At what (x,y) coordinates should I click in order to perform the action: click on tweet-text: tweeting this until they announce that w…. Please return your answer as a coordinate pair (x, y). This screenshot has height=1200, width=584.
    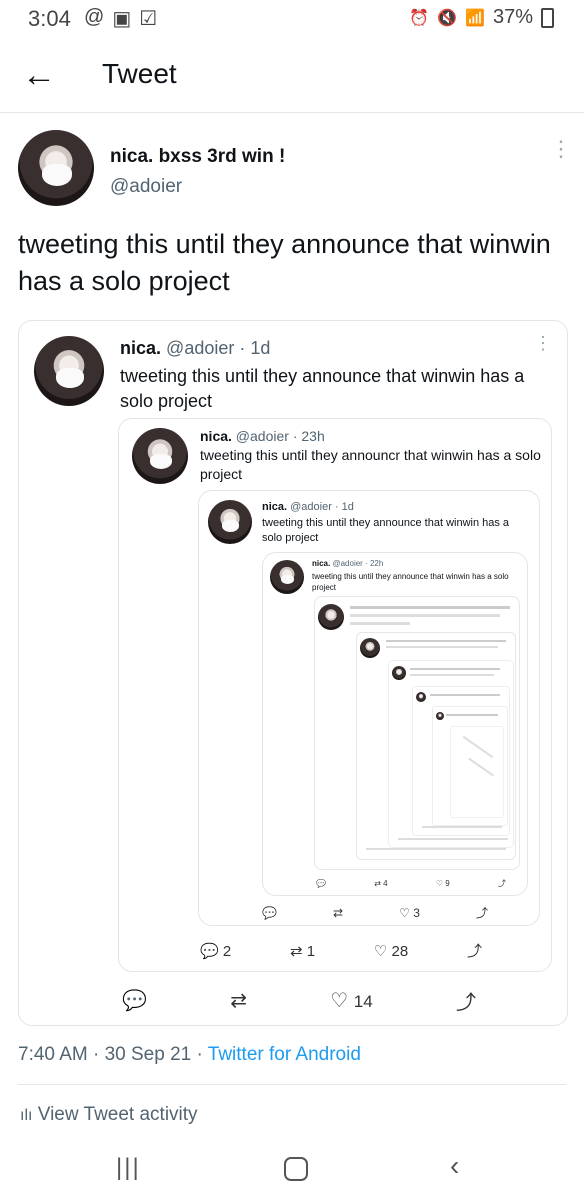
    Looking at the image, I should click on (284, 262).